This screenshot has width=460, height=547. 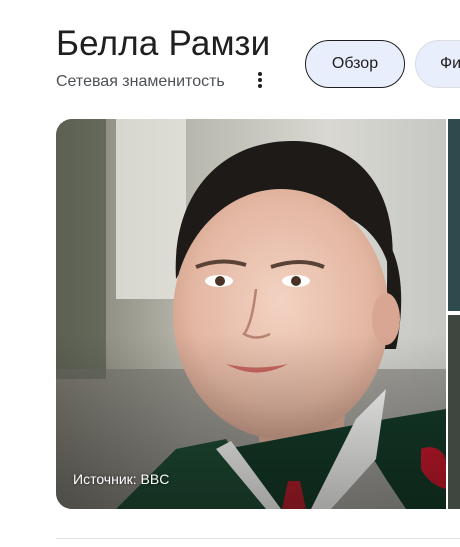 I want to click on tab-overview: Обзор, so click(x=355, y=64).